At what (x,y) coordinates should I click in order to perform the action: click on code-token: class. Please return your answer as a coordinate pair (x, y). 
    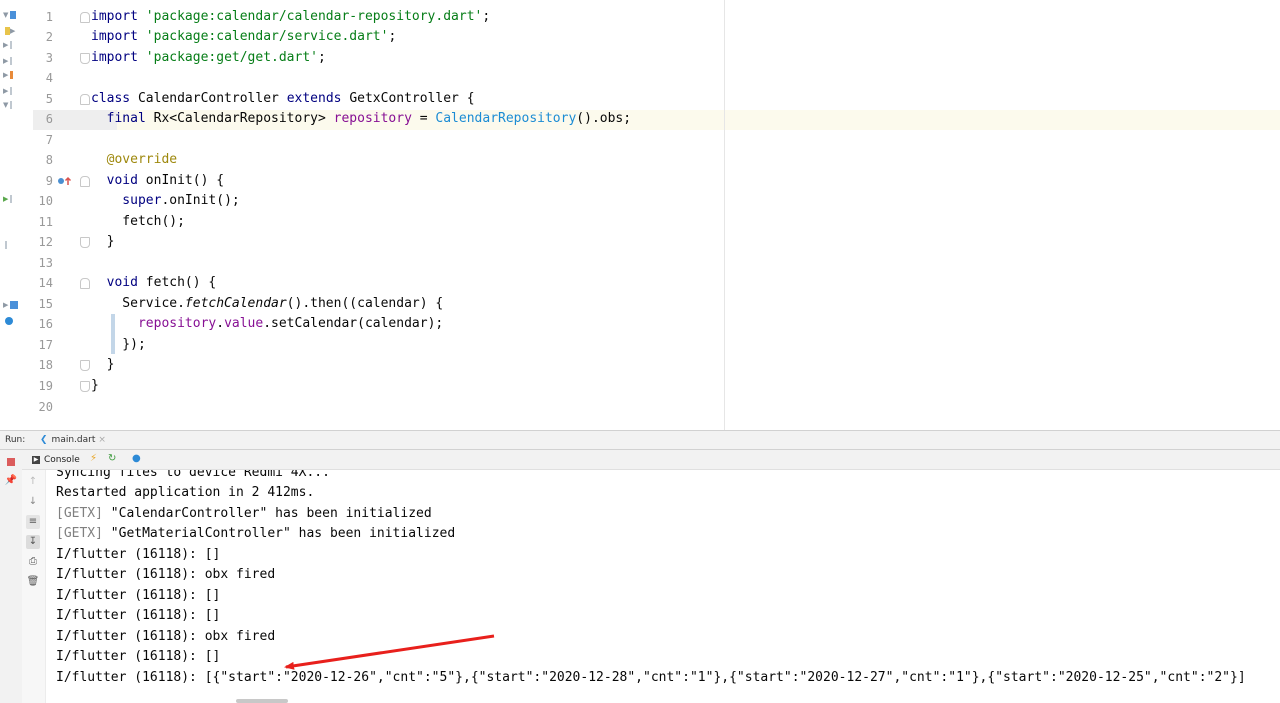
    Looking at the image, I should click on (114, 98).